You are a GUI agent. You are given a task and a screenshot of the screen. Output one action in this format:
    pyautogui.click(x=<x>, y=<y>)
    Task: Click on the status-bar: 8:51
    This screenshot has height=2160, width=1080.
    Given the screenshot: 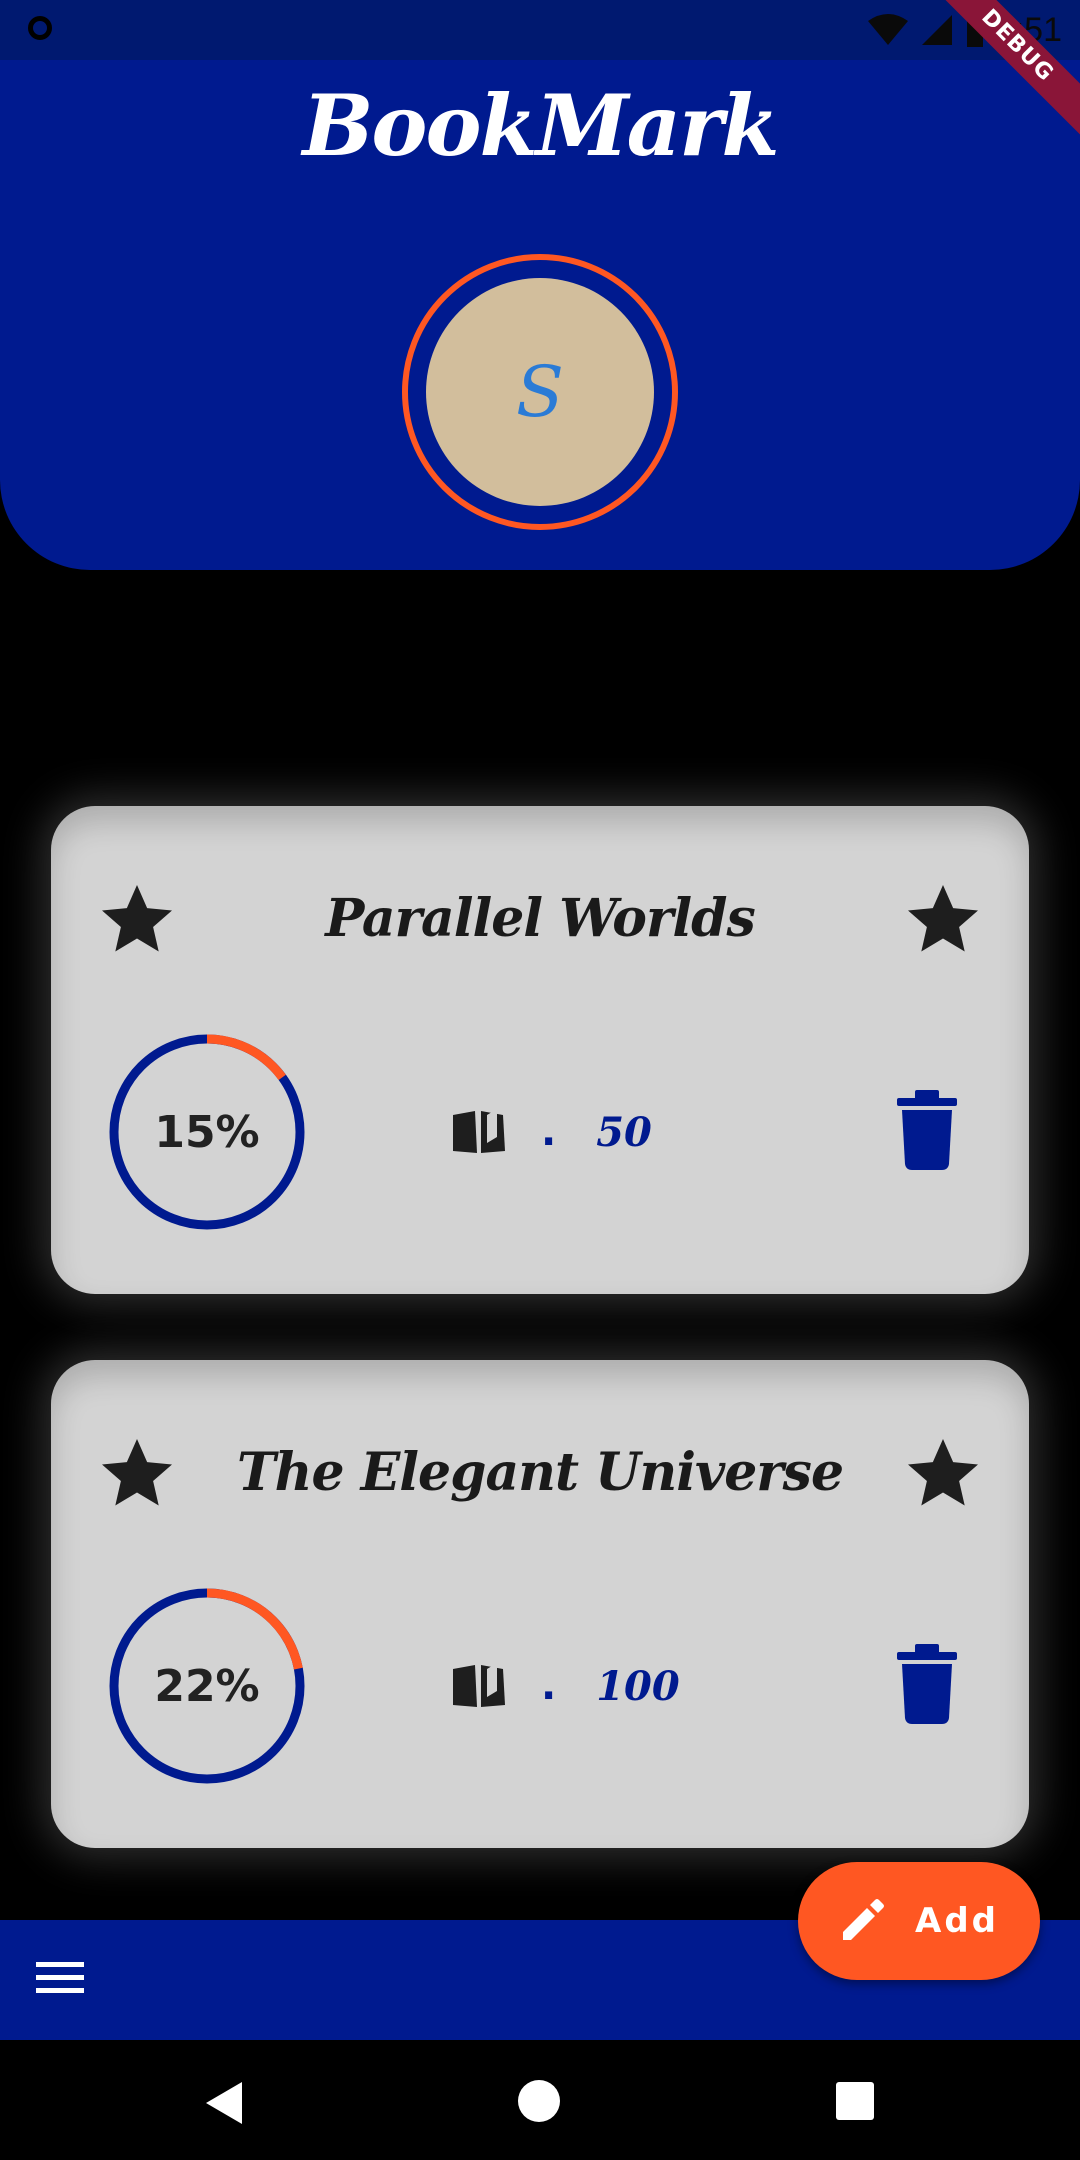 What is the action you would take?
    pyautogui.click(x=540, y=30)
    